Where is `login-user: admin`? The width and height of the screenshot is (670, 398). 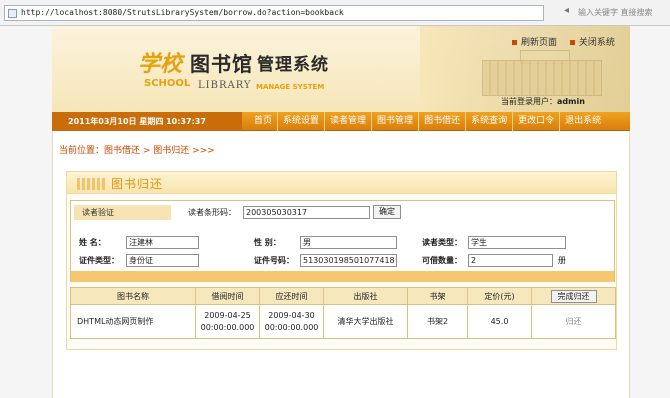 login-user: admin is located at coordinates (571, 101).